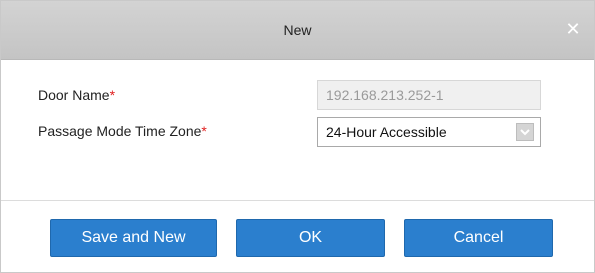 The height and width of the screenshot is (273, 595). I want to click on door-name-label: Door Name*, so click(76, 95).